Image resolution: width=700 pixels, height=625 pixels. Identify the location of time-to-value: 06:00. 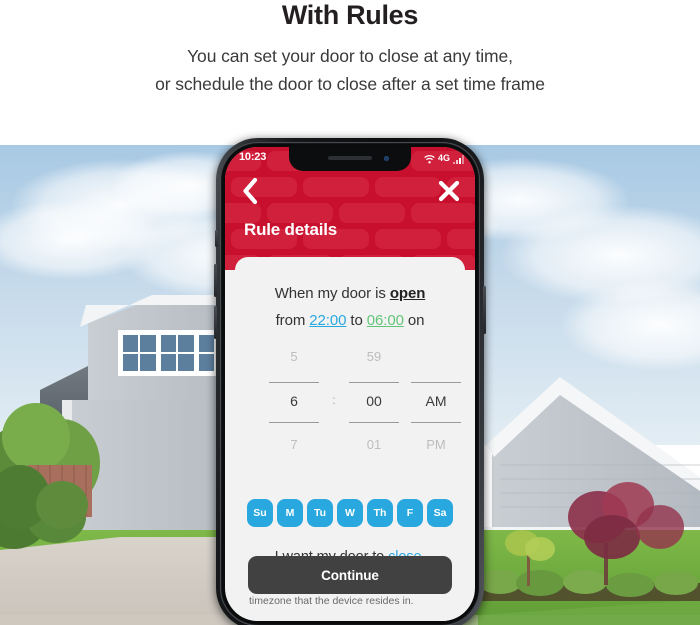
(385, 320).